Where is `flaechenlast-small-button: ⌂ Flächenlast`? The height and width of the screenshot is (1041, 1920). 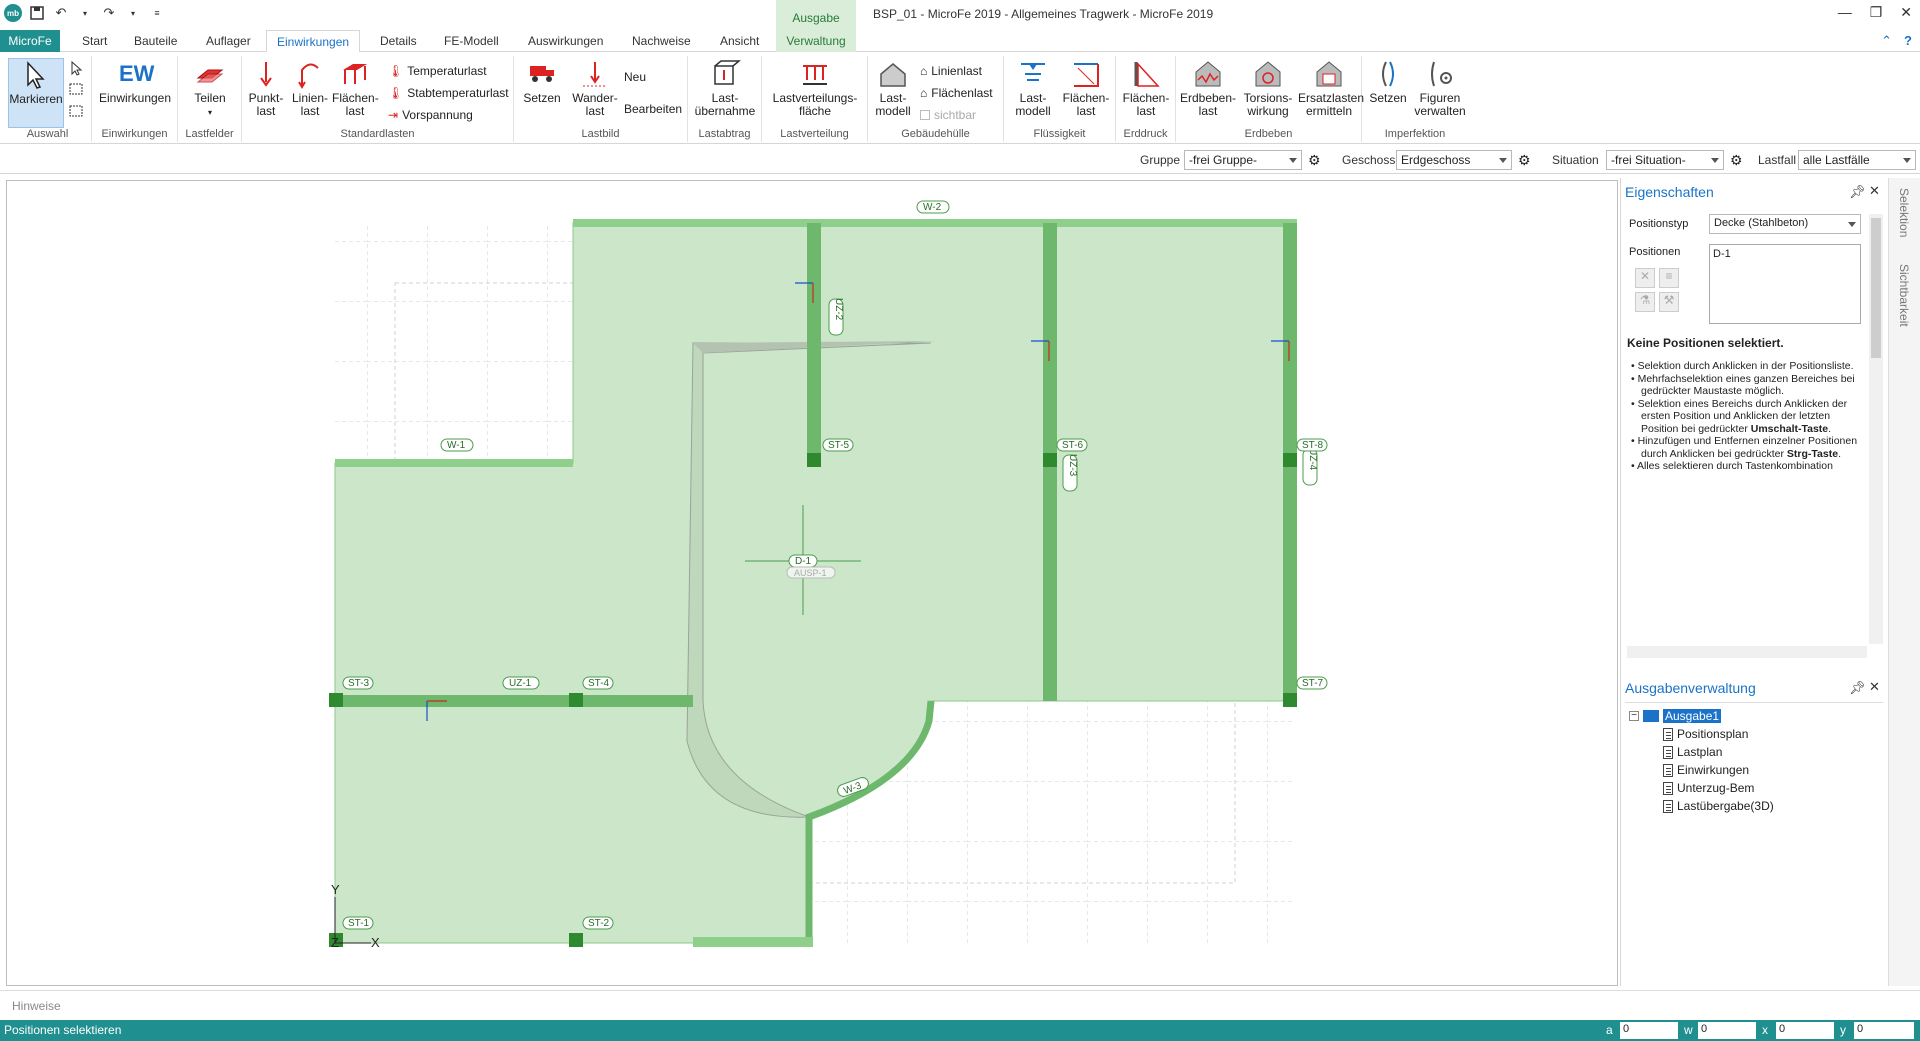 flaechenlast-small-button: ⌂ Flächenlast is located at coordinates (956, 93).